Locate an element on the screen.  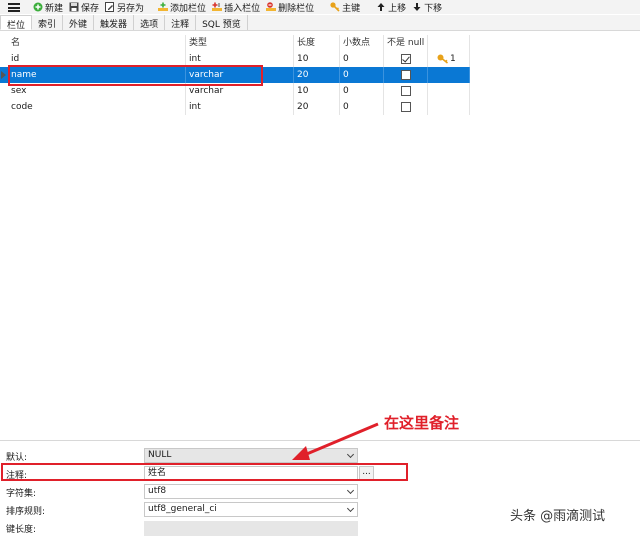
collation-label: 排序规则: is located at coordinates (26, 512).